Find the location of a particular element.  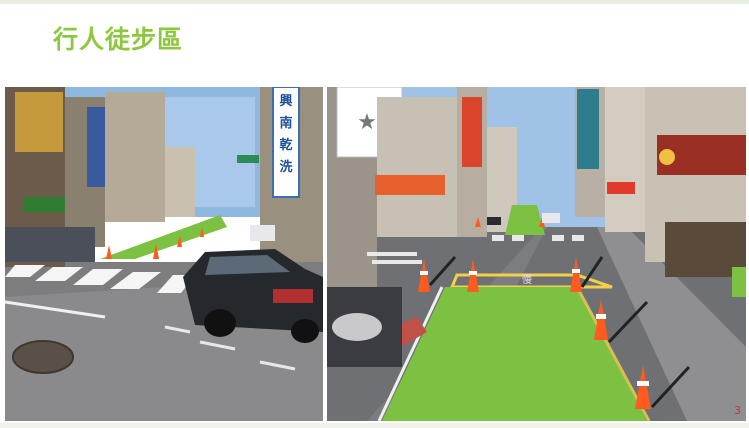

vertical-sign-teal is located at coordinates (588, 129).